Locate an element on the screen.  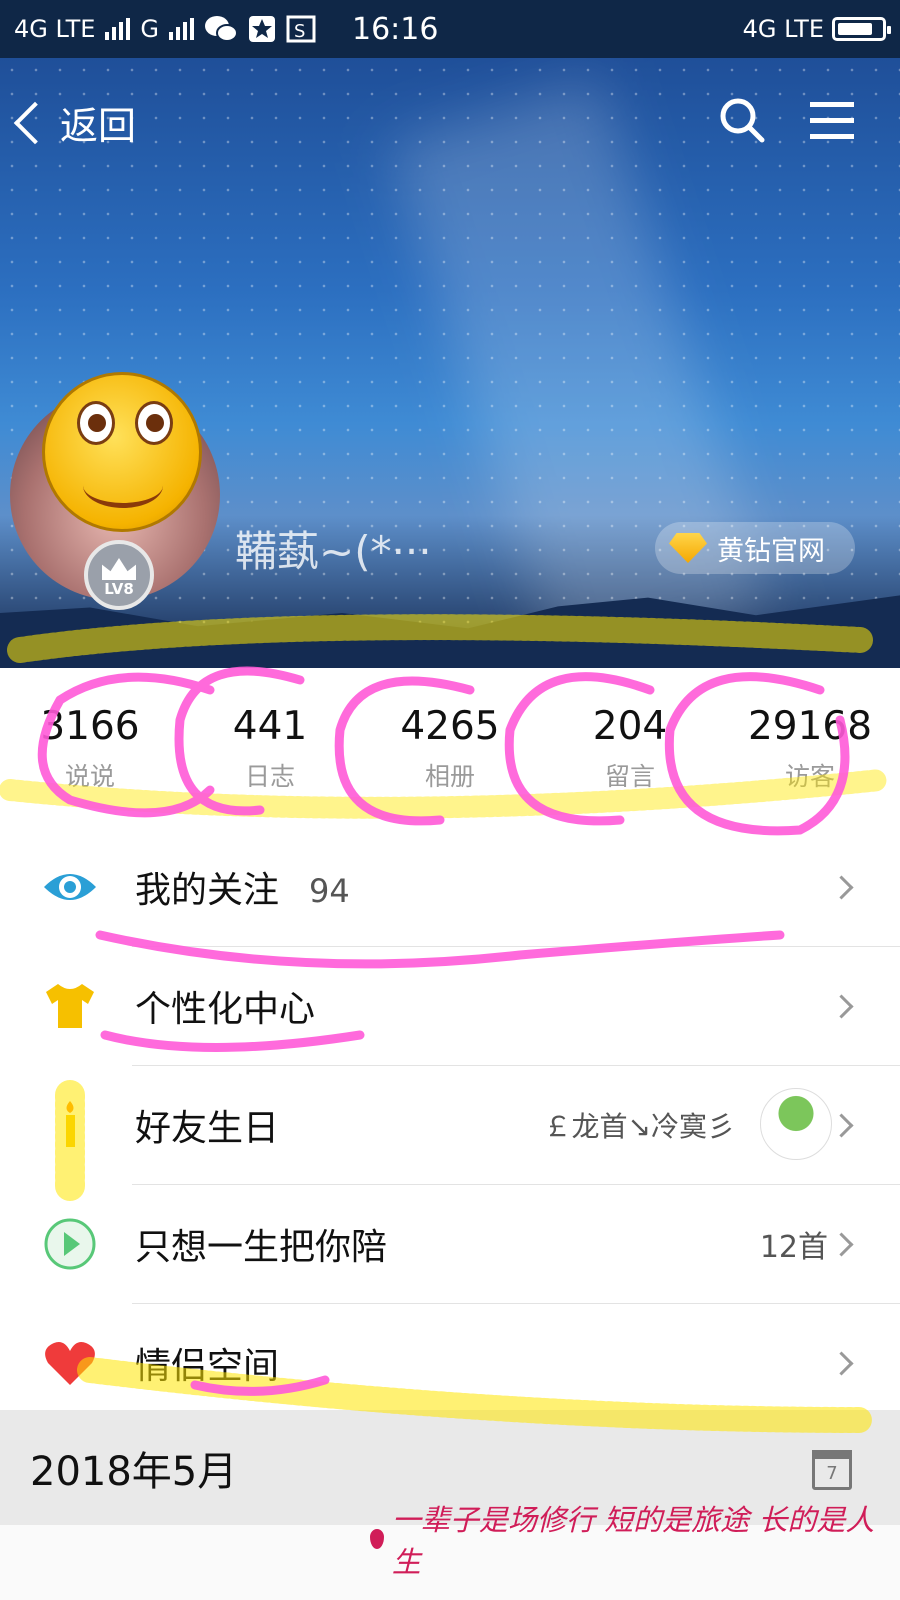
location-pin-icon is located at coordinates (377, 1539).